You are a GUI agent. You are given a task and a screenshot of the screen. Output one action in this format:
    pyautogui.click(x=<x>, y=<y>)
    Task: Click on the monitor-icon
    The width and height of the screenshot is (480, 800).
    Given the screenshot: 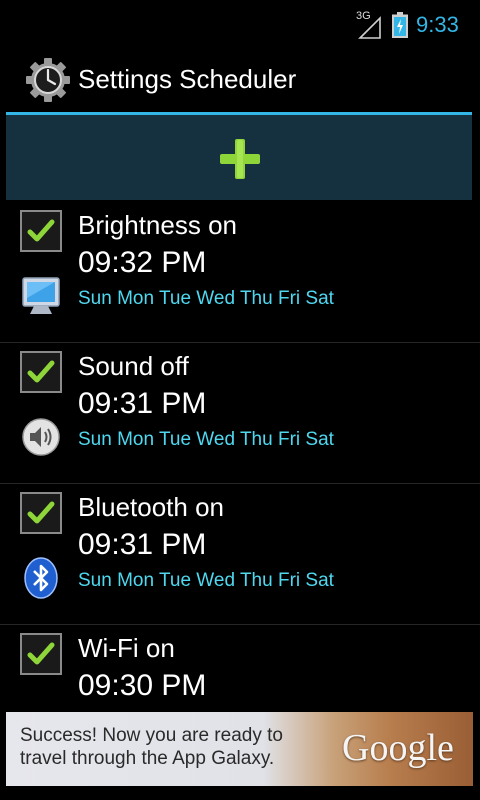 What is the action you would take?
    pyautogui.click(x=41, y=296)
    